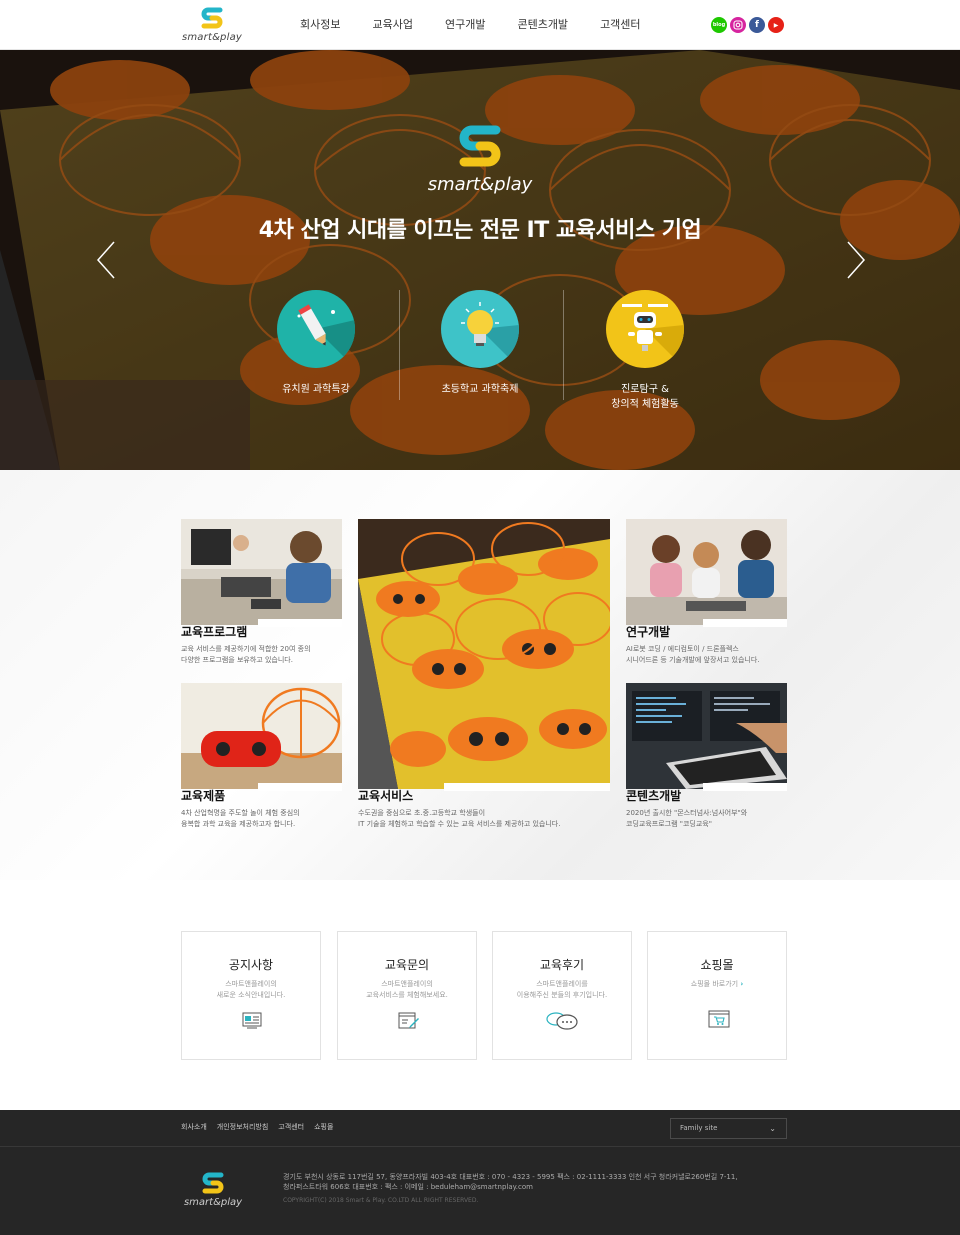 This screenshot has height=1235, width=960. Describe the element at coordinates (484, 654) in the screenshot. I see `drones-table-image` at that location.